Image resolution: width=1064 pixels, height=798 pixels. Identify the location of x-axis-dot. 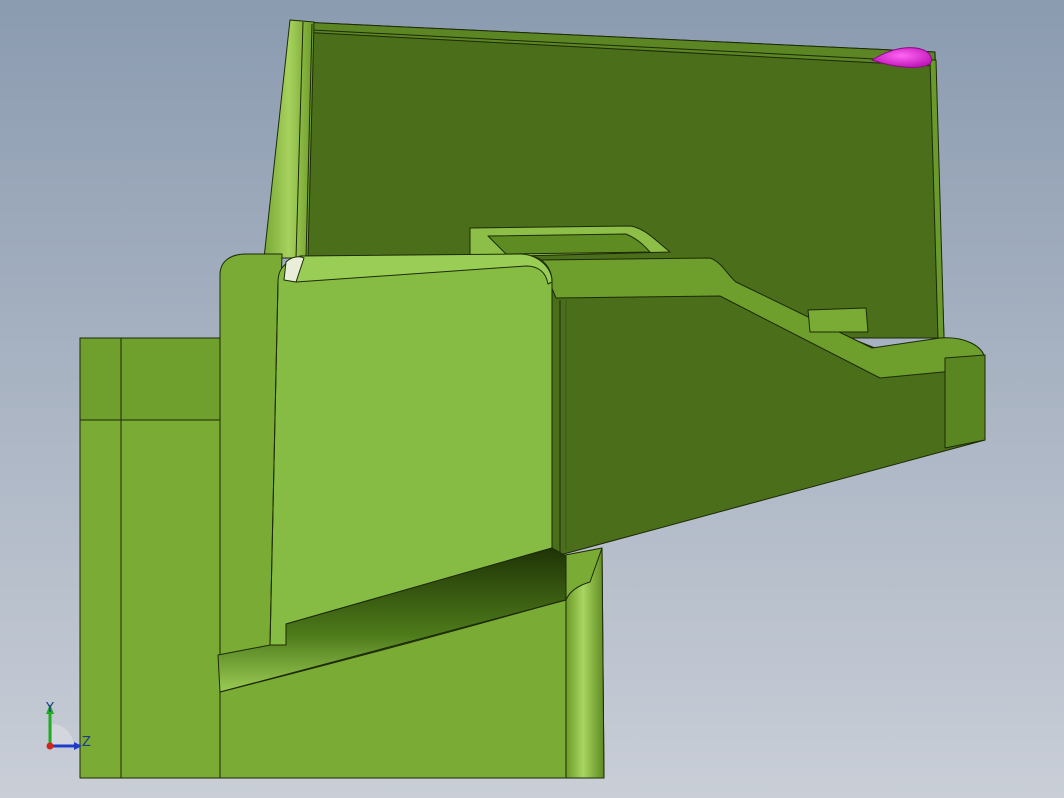
(50, 746).